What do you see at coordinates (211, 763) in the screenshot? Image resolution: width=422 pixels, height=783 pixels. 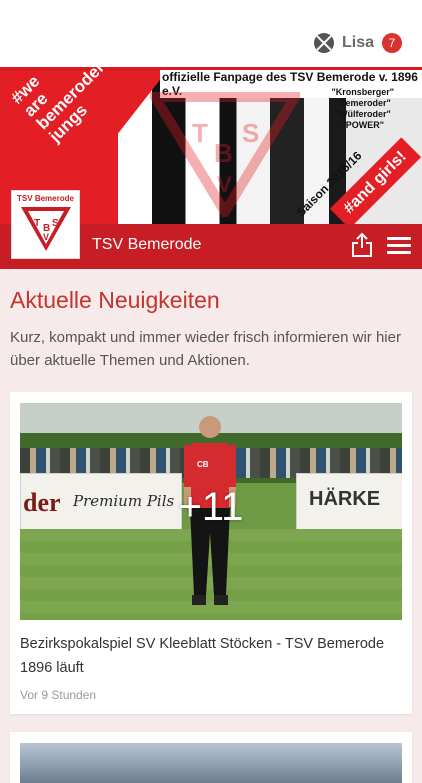 I see `news-photo` at bounding box center [211, 763].